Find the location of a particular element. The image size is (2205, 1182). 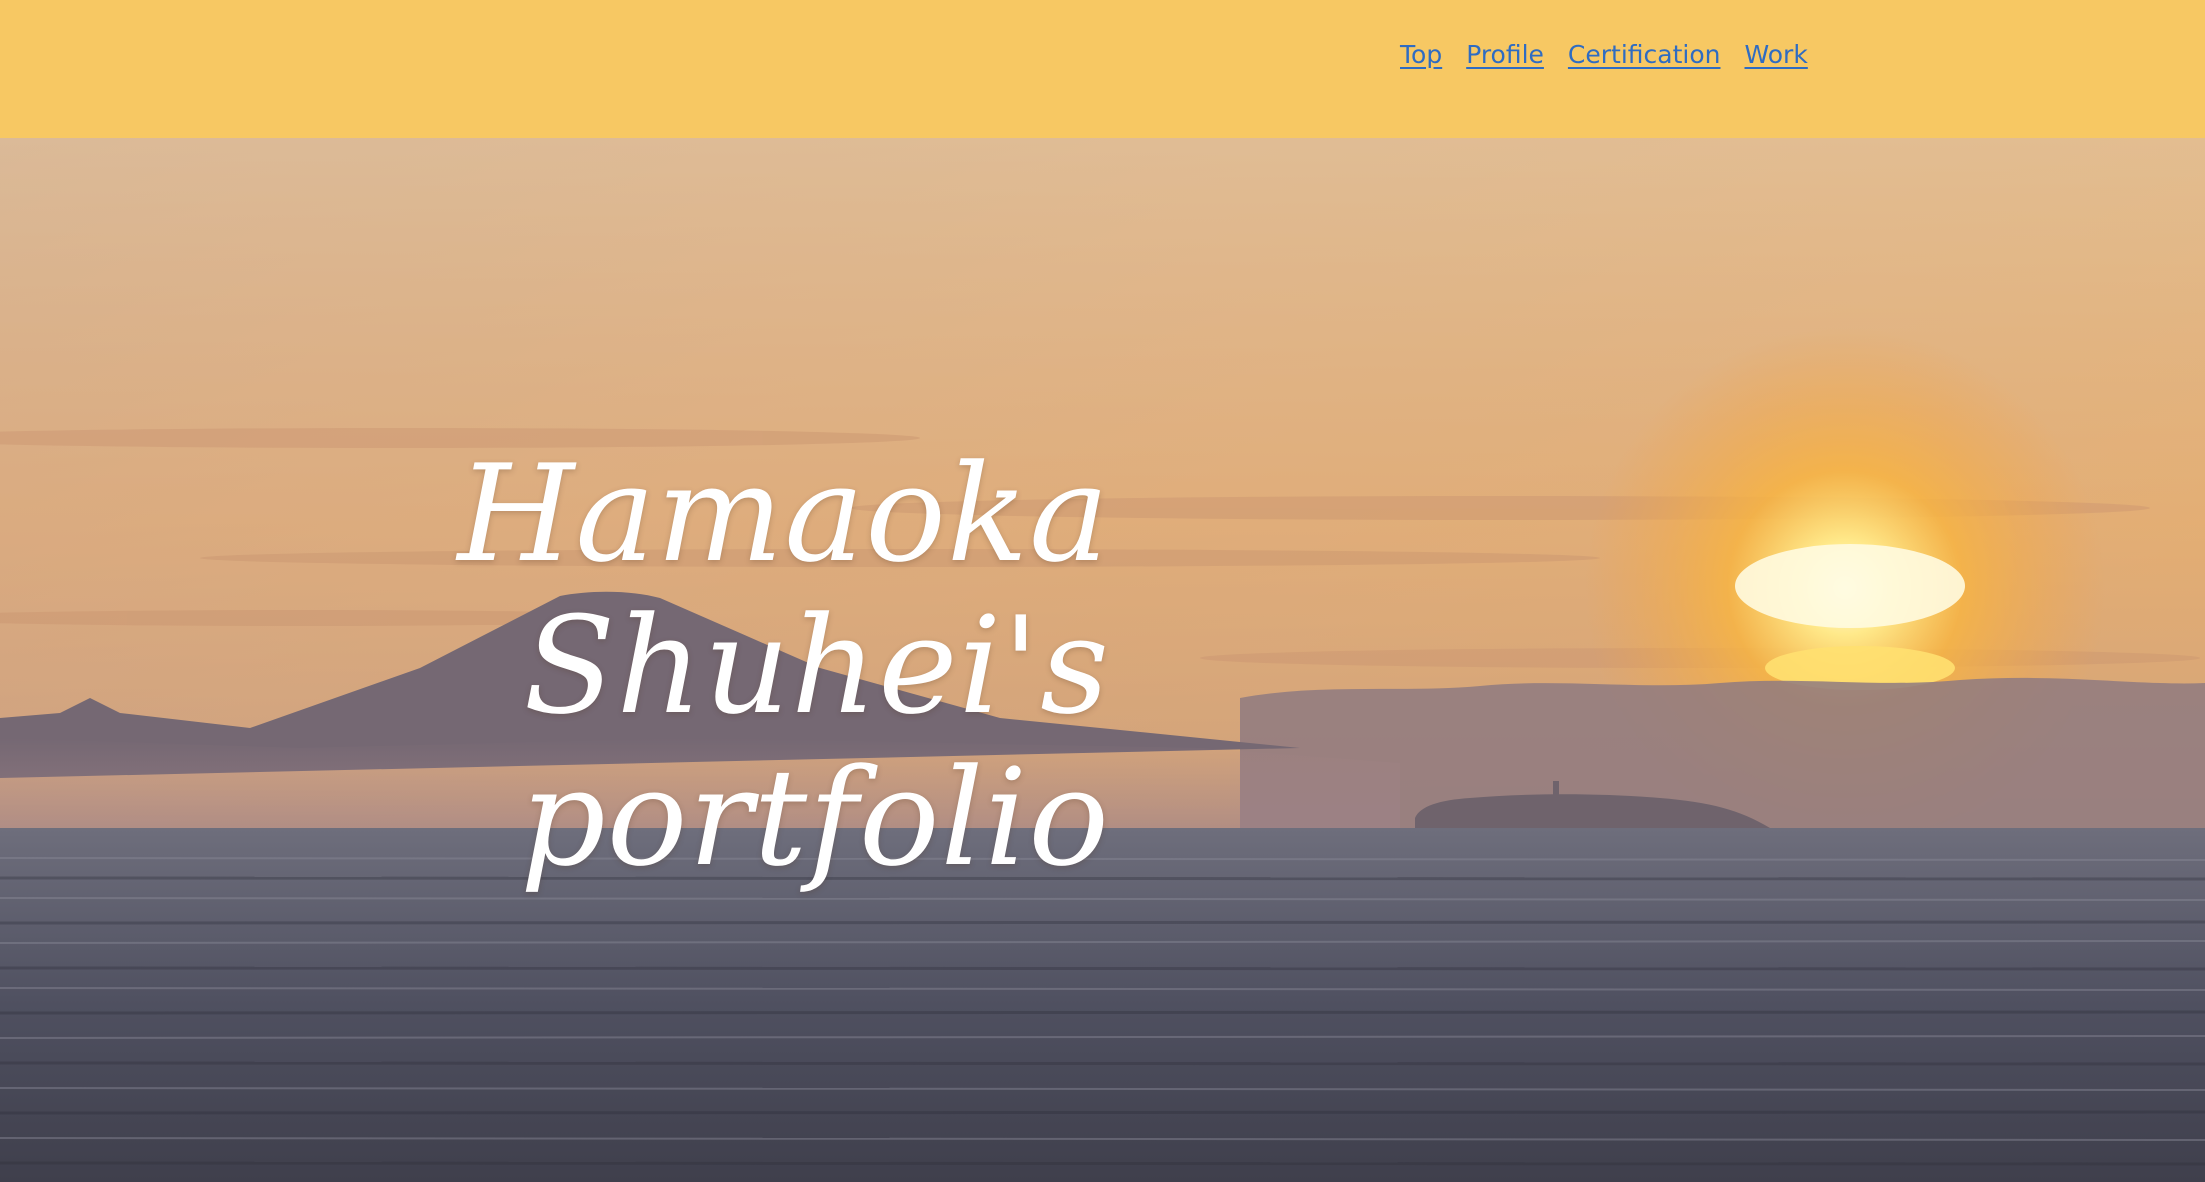

main-nav: Top Profile Certification Work is located at coordinates (1604, 54).